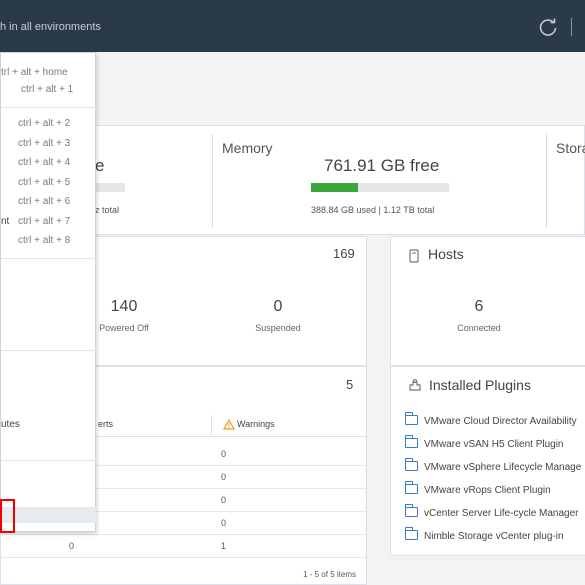 This screenshot has height=585, width=585. Describe the element at coordinates (50, 27) in the screenshot. I see `global-search-input: h in all environments` at that location.